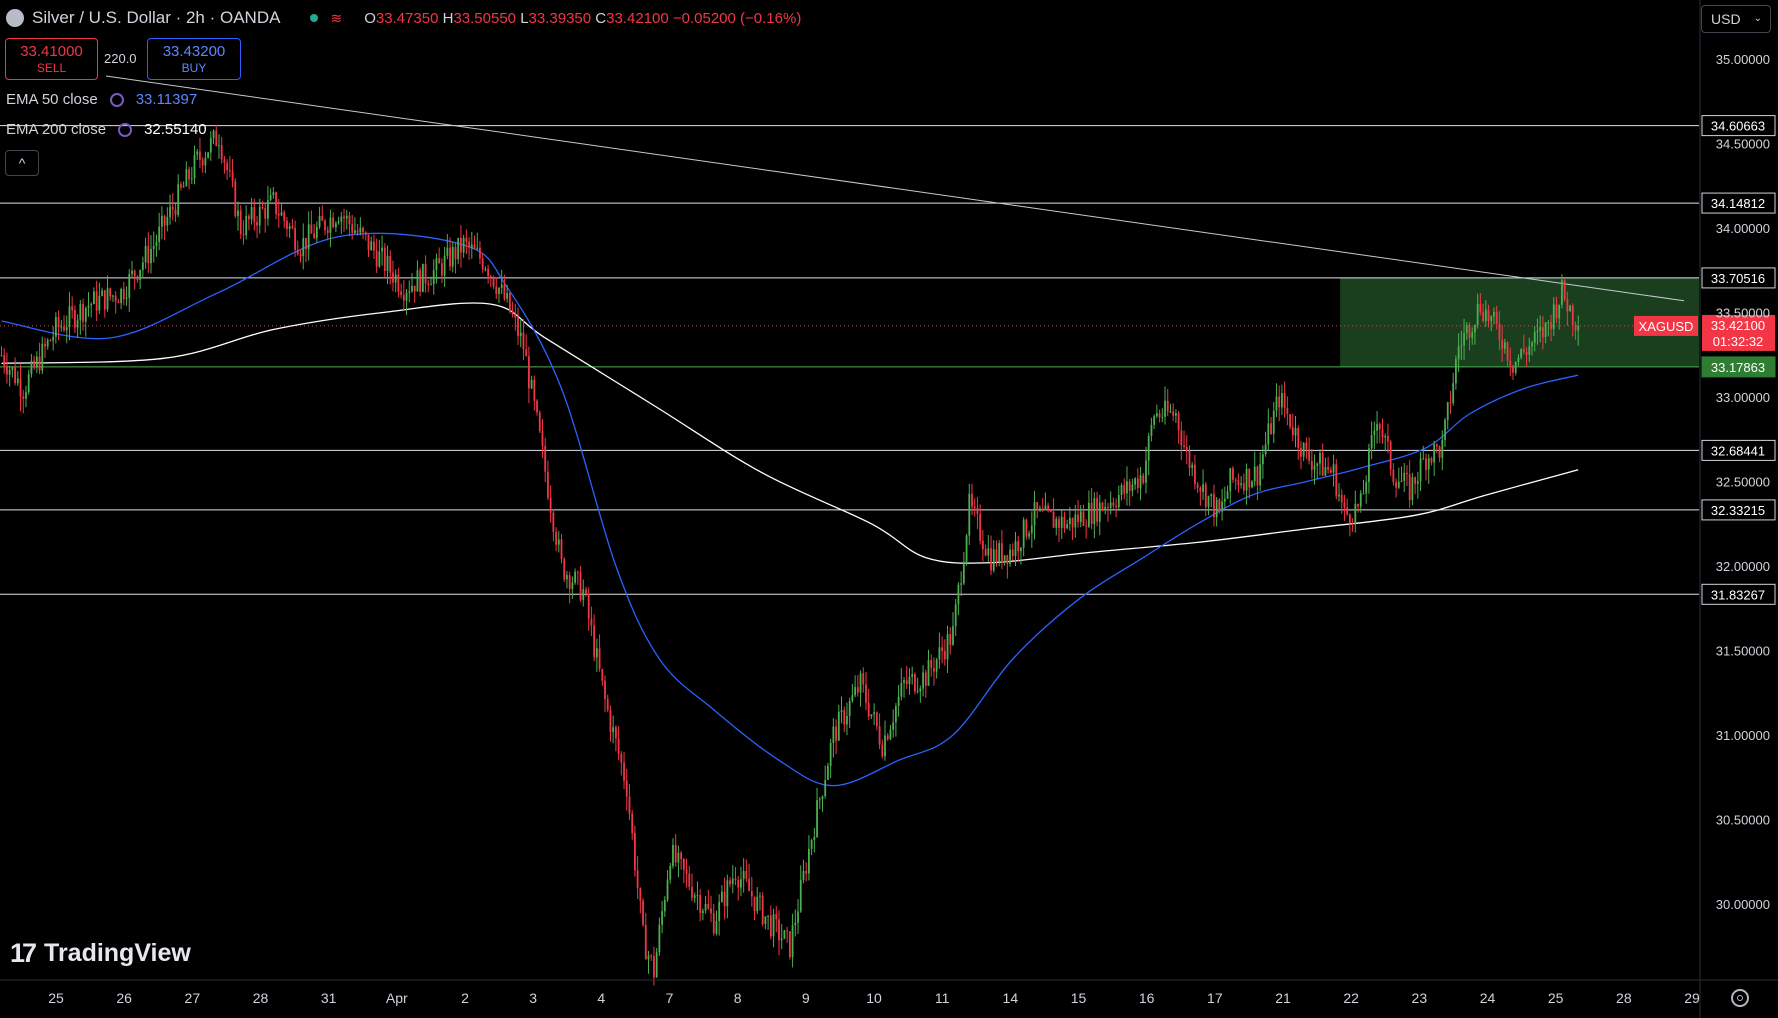  Describe the element at coordinates (329, 998) in the screenshot. I see `x-tick-4: 31` at that location.